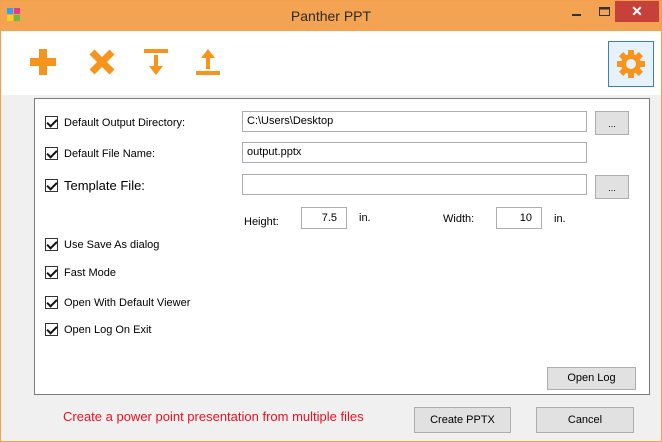 The image size is (662, 442). I want to click on option-label: Use Save As dialog, so click(112, 244).